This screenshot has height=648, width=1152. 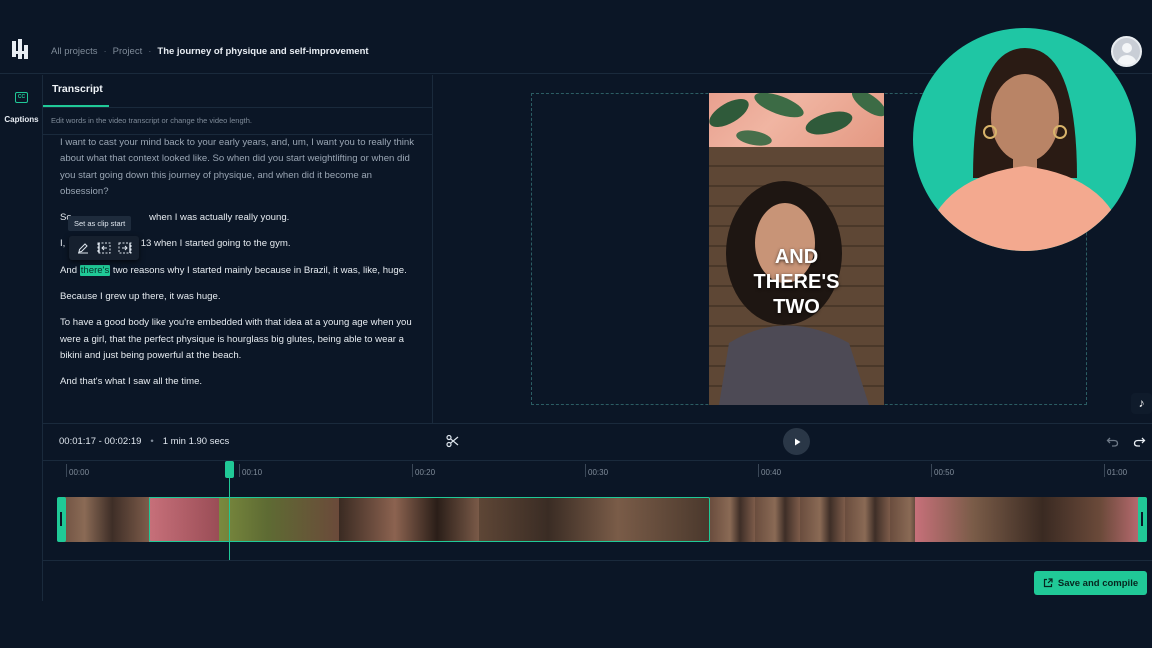 I want to click on caption-line: AND, so click(x=796, y=257).